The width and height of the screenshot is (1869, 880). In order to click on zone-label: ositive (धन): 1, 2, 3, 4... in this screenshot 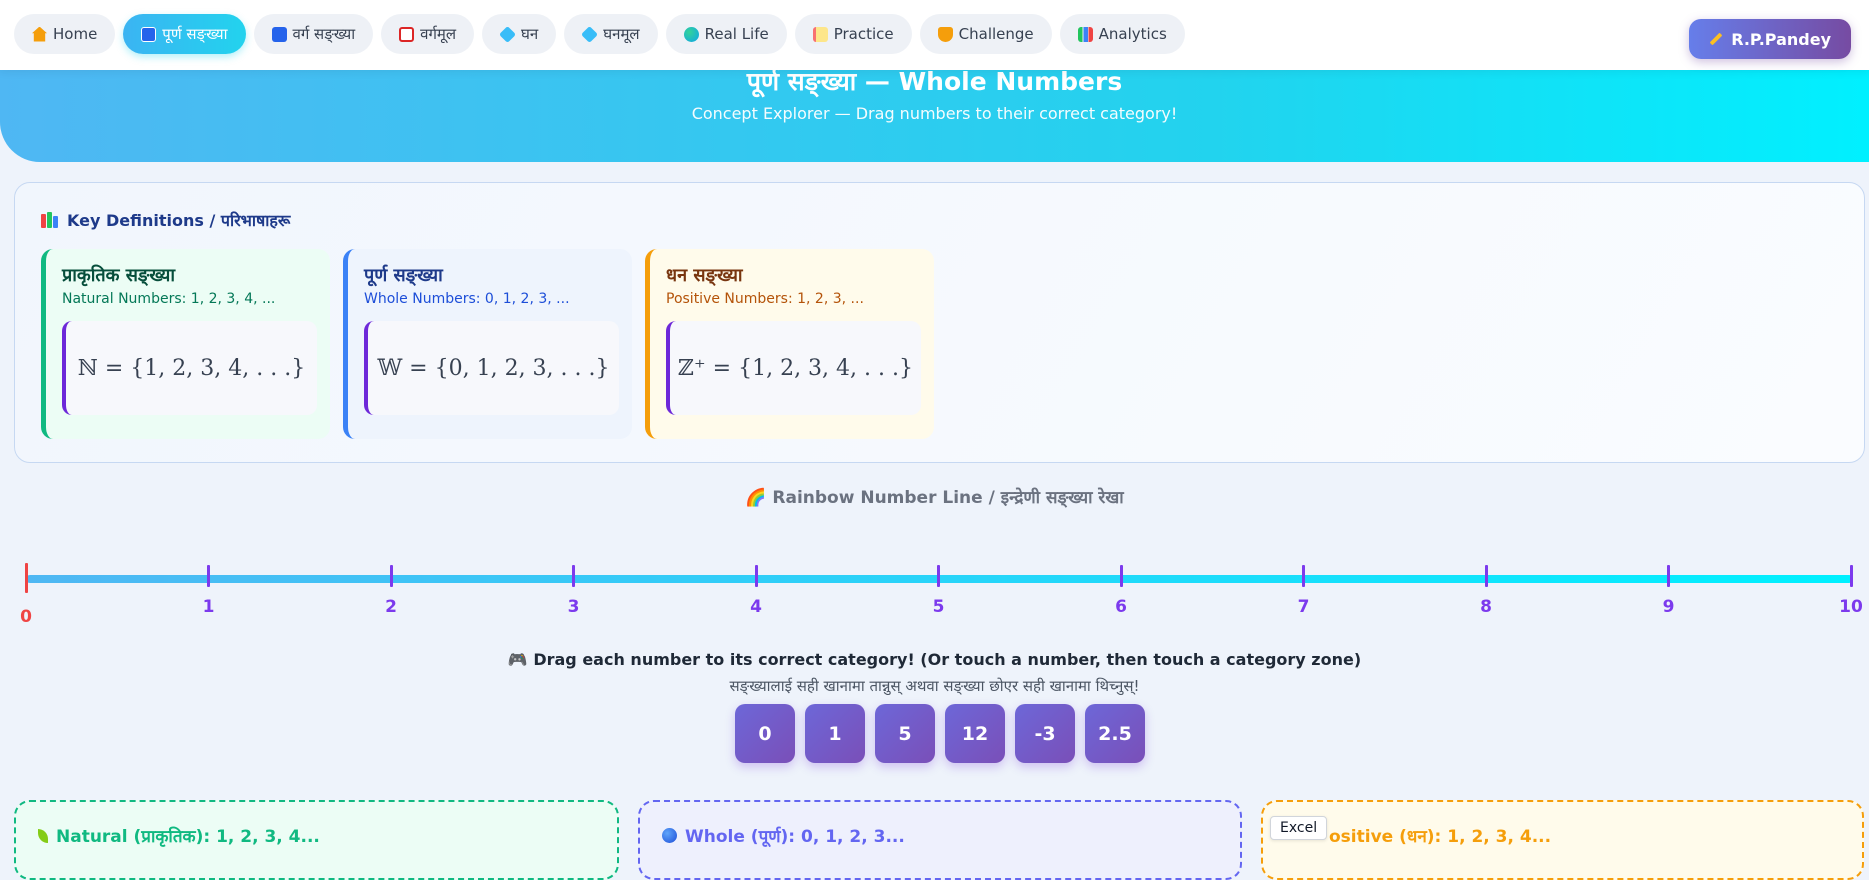, I will do `click(1440, 837)`.